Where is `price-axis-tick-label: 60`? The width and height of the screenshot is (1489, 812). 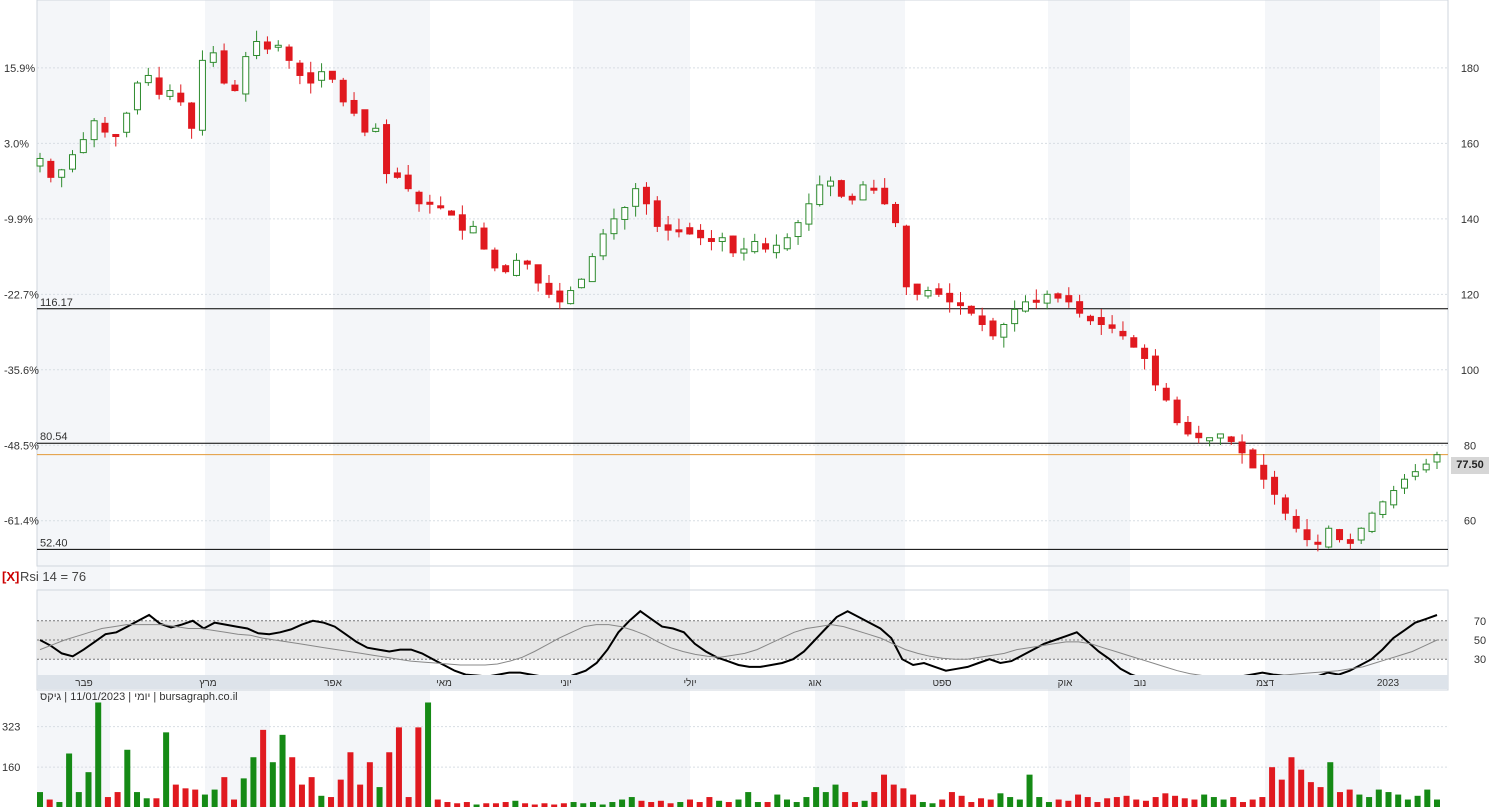 price-axis-tick-label: 60 is located at coordinates (1470, 522).